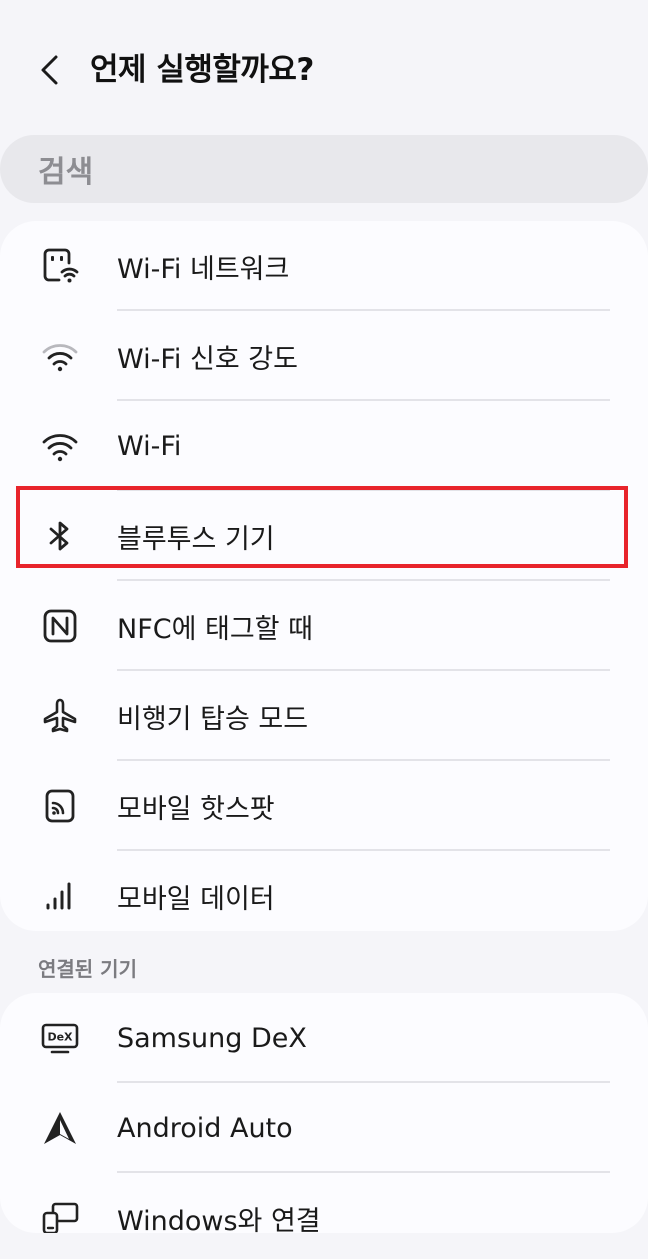 The height and width of the screenshot is (1259, 648). I want to click on trigger-item-bluetooth: 블루투스 기기, so click(324, 536).